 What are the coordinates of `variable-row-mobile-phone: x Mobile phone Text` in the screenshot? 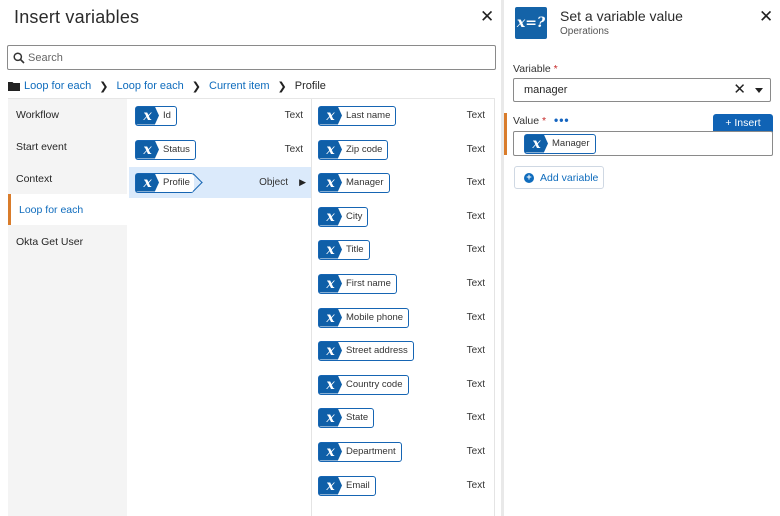 It's located at (404, 317).